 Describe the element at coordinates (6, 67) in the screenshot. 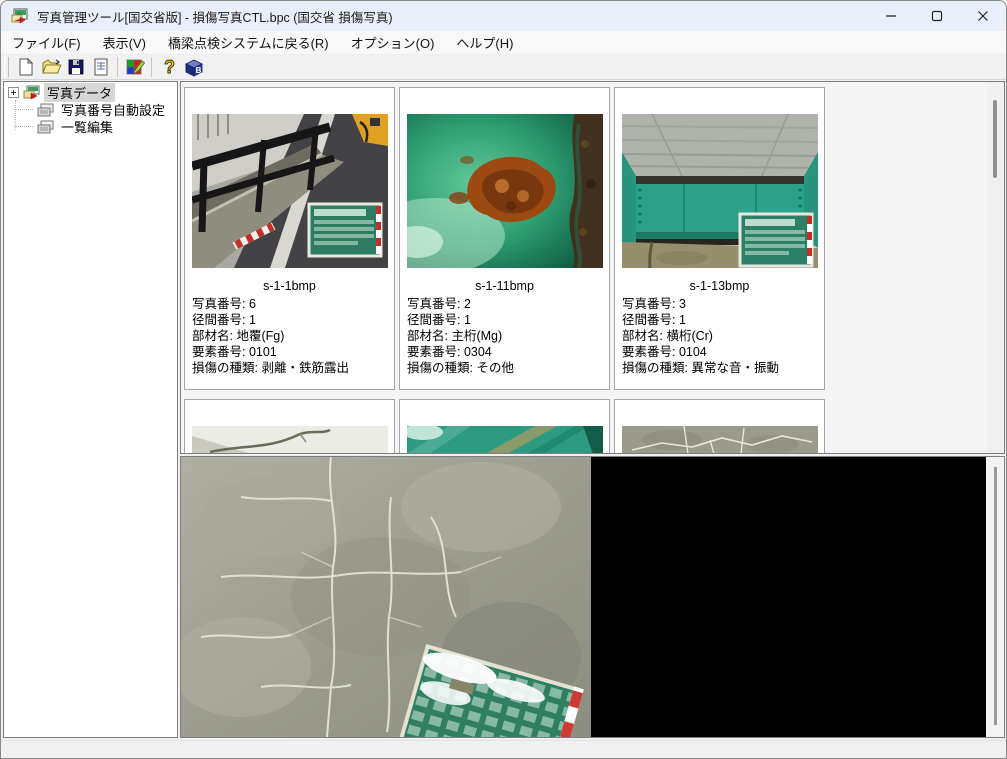

I see `toolbar-gripper` at that location.